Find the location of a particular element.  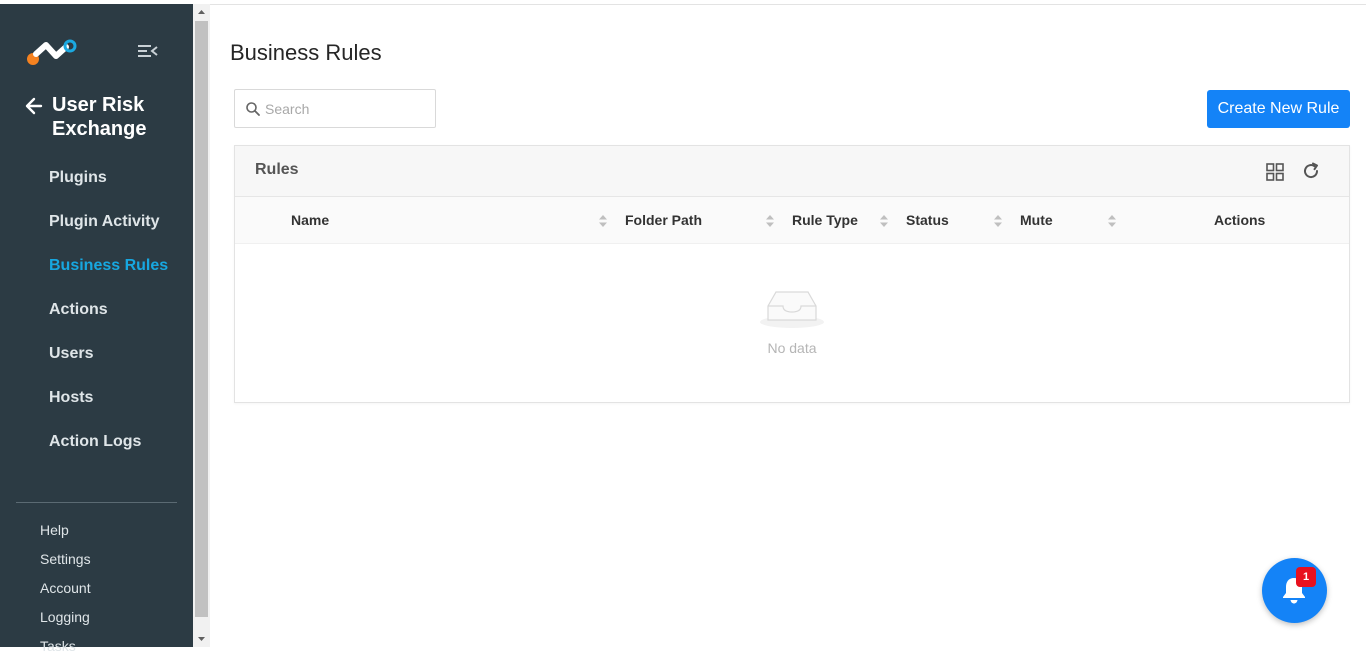

sidebar-item-logging: Logging is located at coordinates (96, 617).